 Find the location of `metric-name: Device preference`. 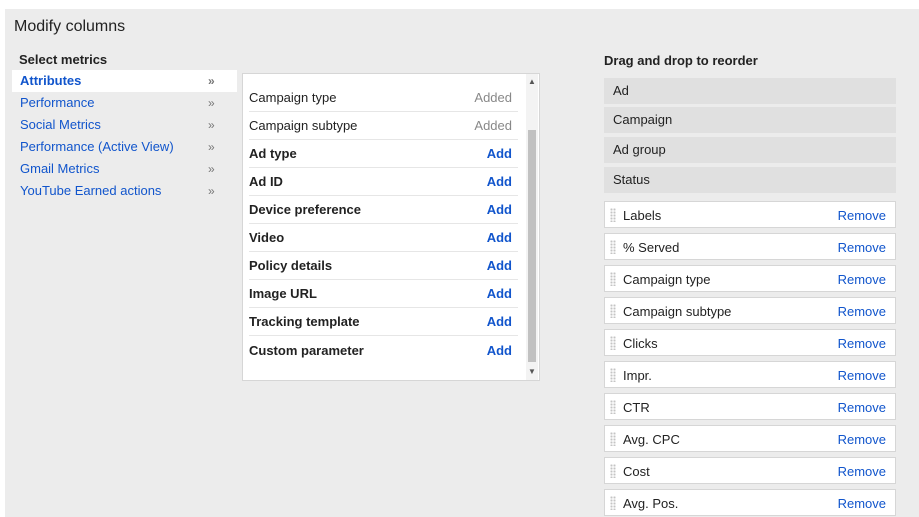

metric-name: Device preference is located at coordinates (305, 209).